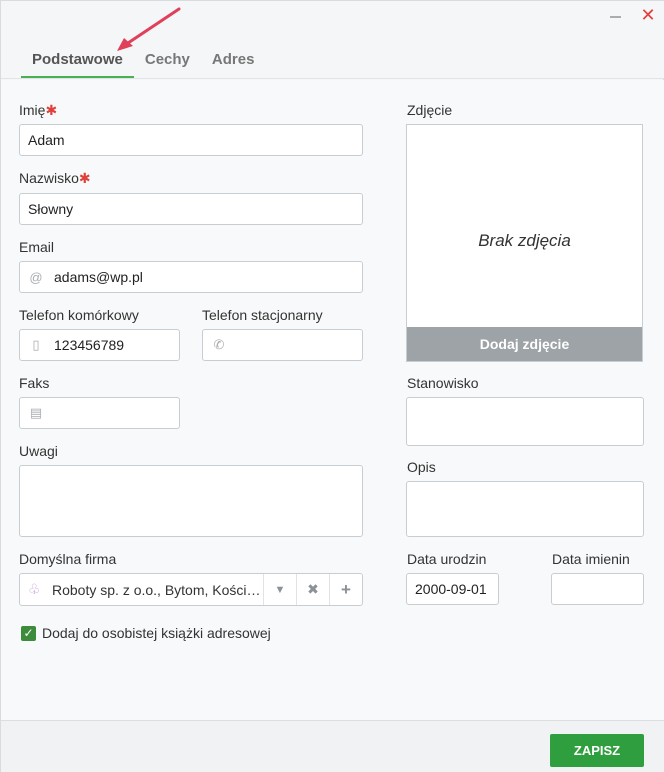  What do you see at coordinates (79, 315) in the screenshot?
I see `mobile-label: Telefon komórkowy` at bounding box center [79, 315].